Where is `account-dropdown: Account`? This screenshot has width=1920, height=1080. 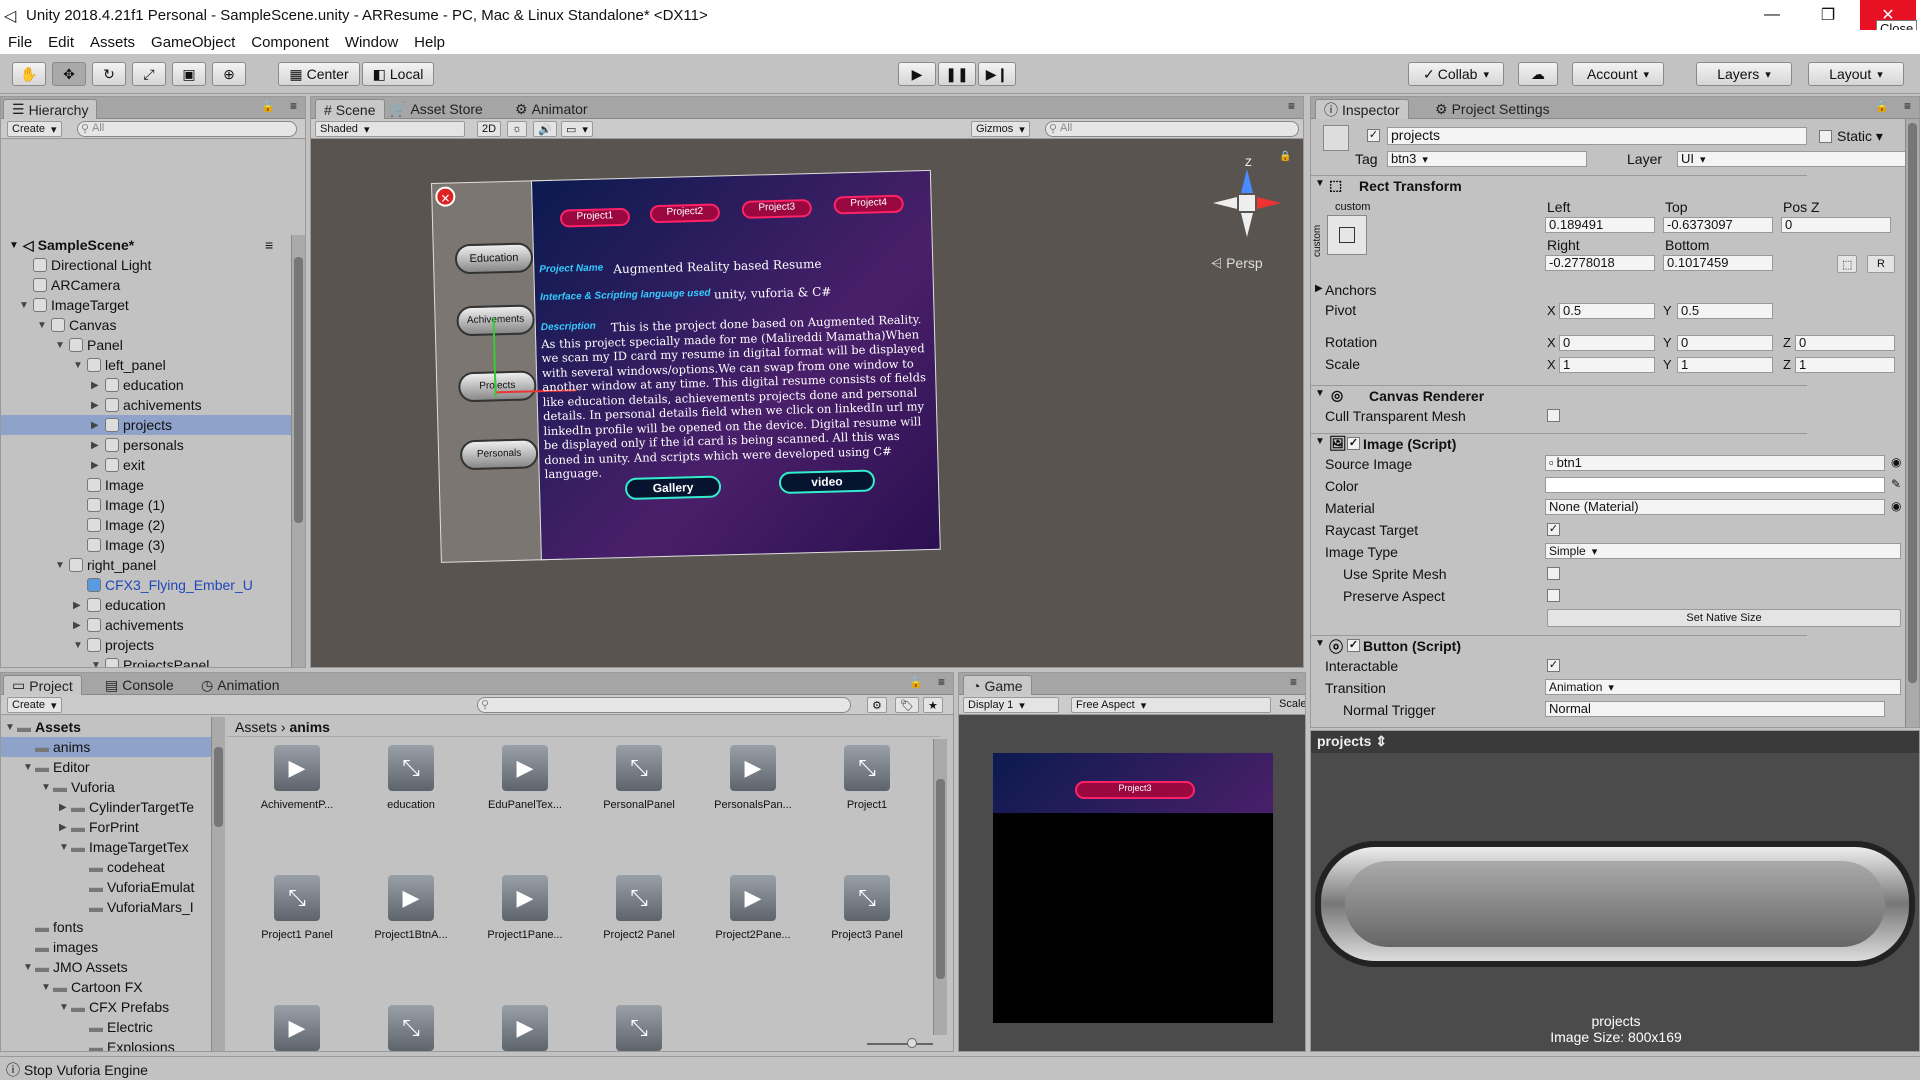
account-dropdown: Account is located at coordinates (1618, 74).